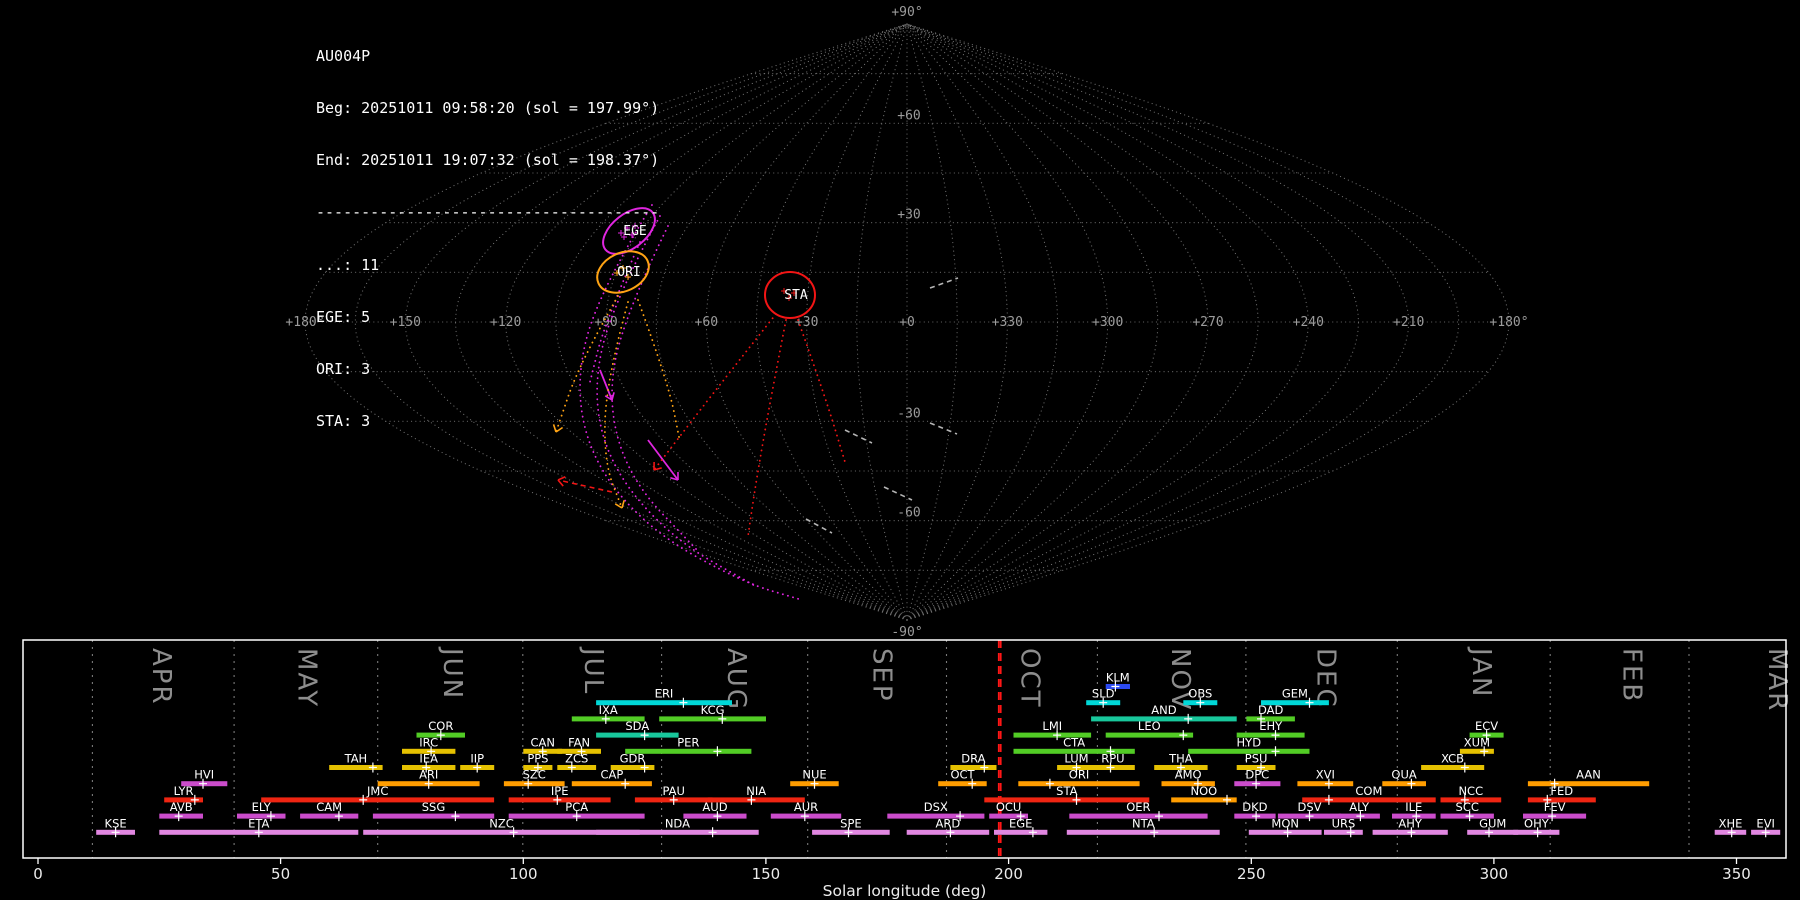 The height and width of the screenshot is (900, 1800). I want to click on shower-bar-xum, so click(1476, 751).